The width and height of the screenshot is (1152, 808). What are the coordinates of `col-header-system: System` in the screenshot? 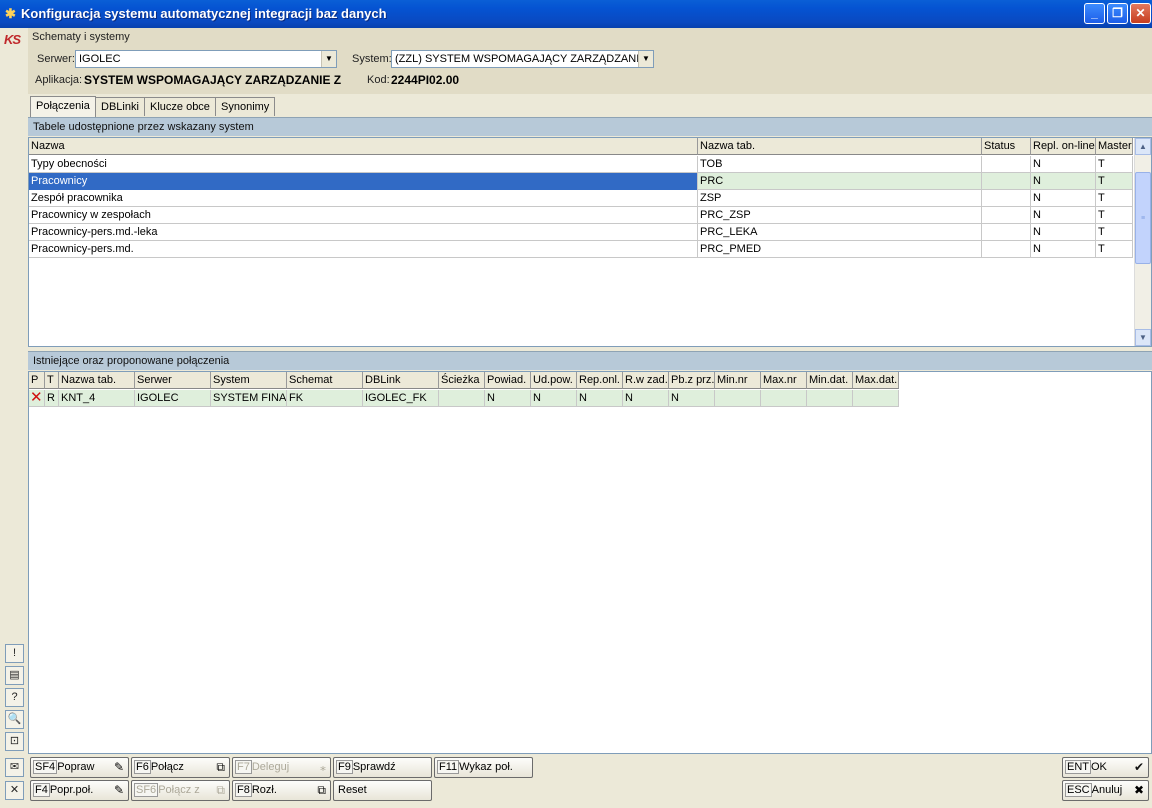 It's located at (249, 380).